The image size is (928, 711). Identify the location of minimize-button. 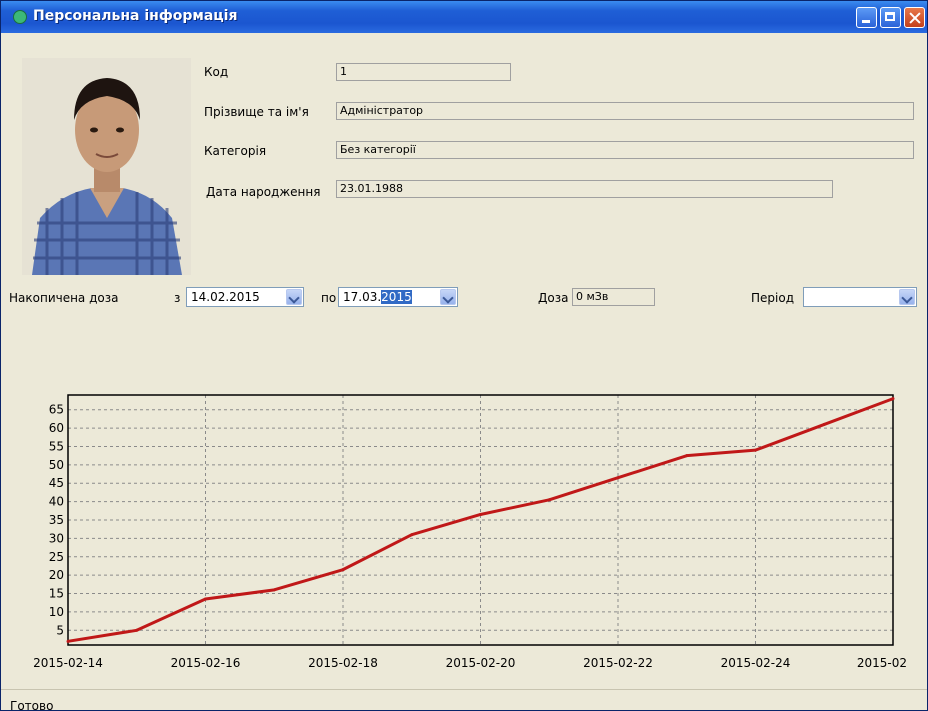
(866, 17).